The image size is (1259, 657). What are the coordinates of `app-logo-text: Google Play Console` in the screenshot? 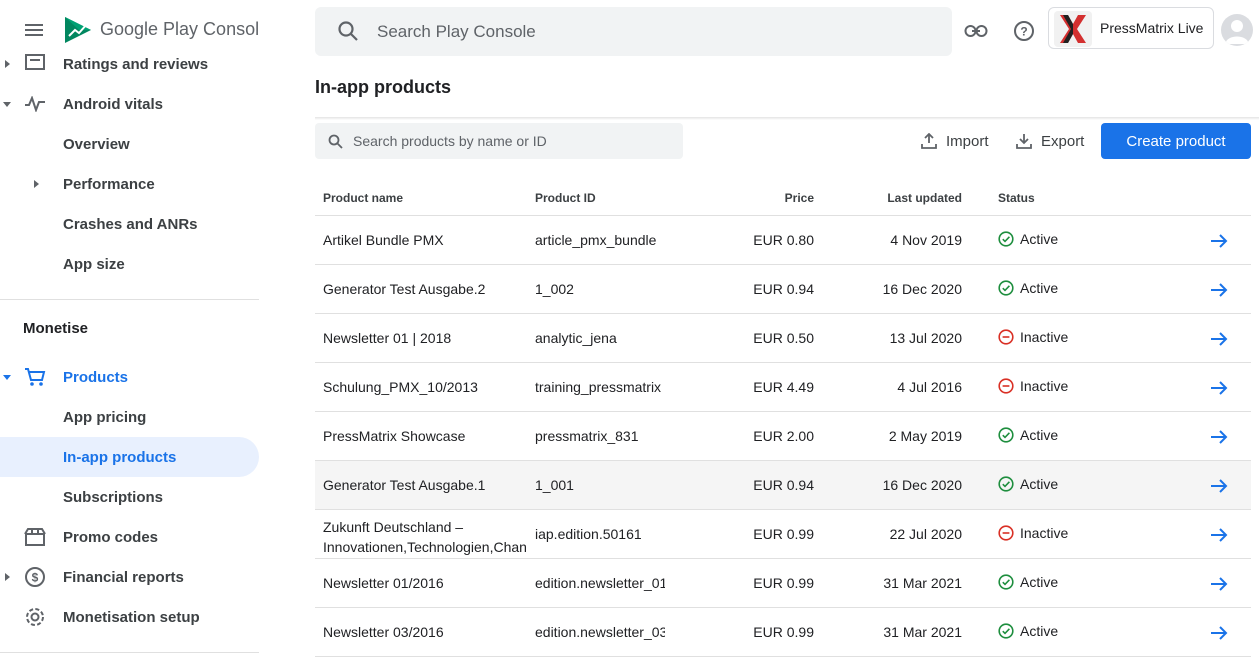 It's located at (179, 29).